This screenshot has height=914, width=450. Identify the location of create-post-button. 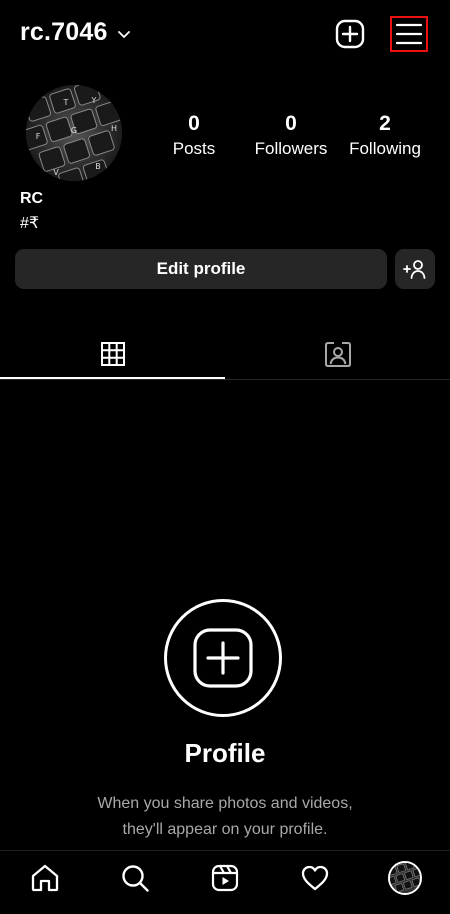
(223, 658).